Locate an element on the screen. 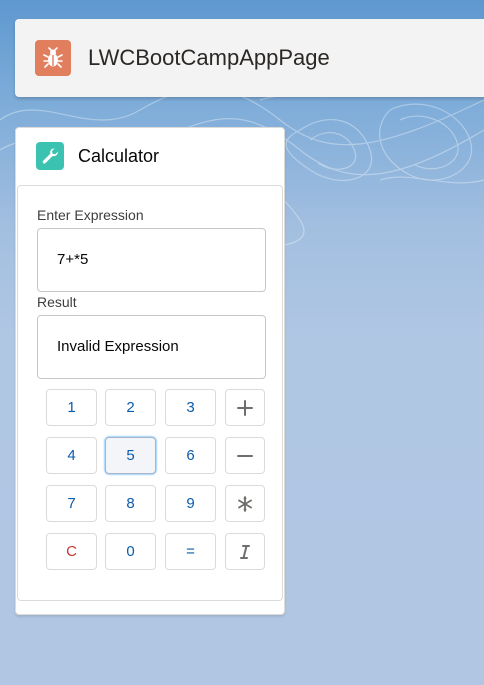 The height and width of the screenshot is (685, 484). result-output: Invalid Expression is located at coordinates (151, 347).